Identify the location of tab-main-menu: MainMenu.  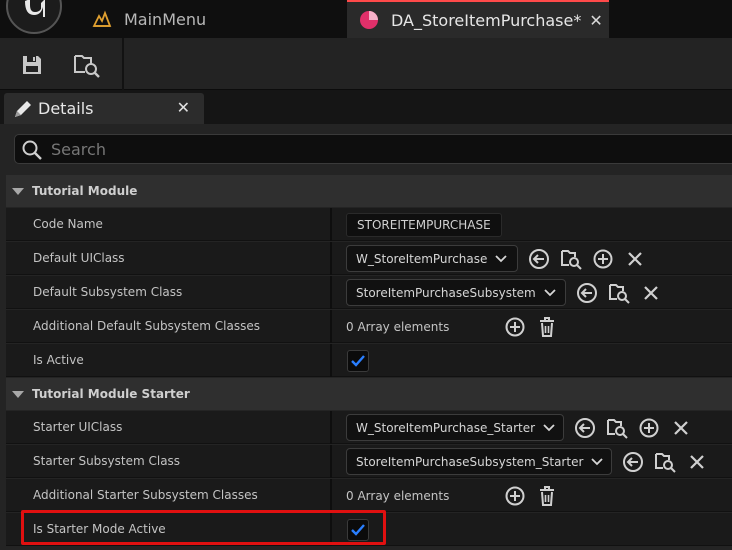
(213, 19).